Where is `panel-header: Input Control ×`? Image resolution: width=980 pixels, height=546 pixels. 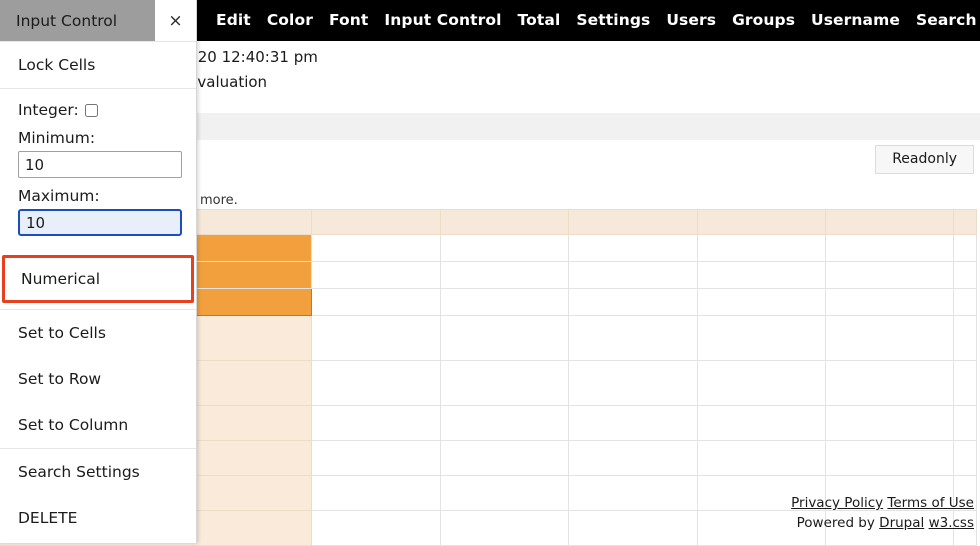 panel-header: Input Control × is located at coordinates (98, 20).